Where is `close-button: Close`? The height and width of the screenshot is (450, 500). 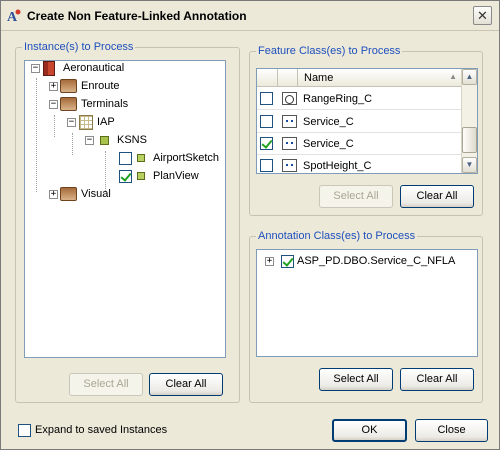
close-button: Close is located at coordinates (451, 430).